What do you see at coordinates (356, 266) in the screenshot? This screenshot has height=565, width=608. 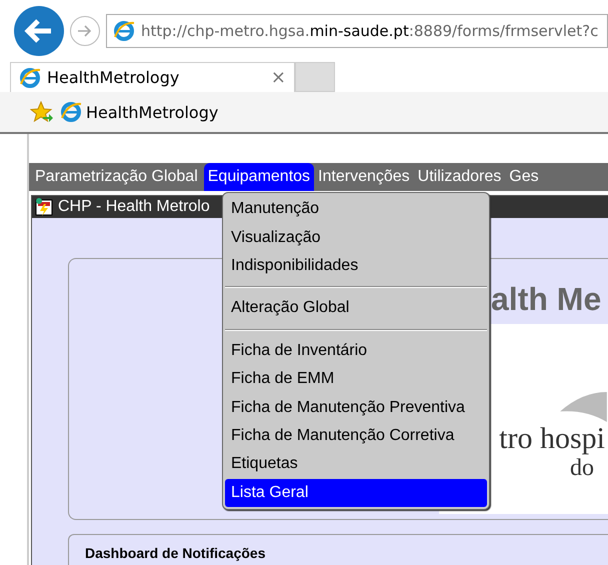 I see `dropdown-item: Indisponibilidades` at bounding box center [356, 266].